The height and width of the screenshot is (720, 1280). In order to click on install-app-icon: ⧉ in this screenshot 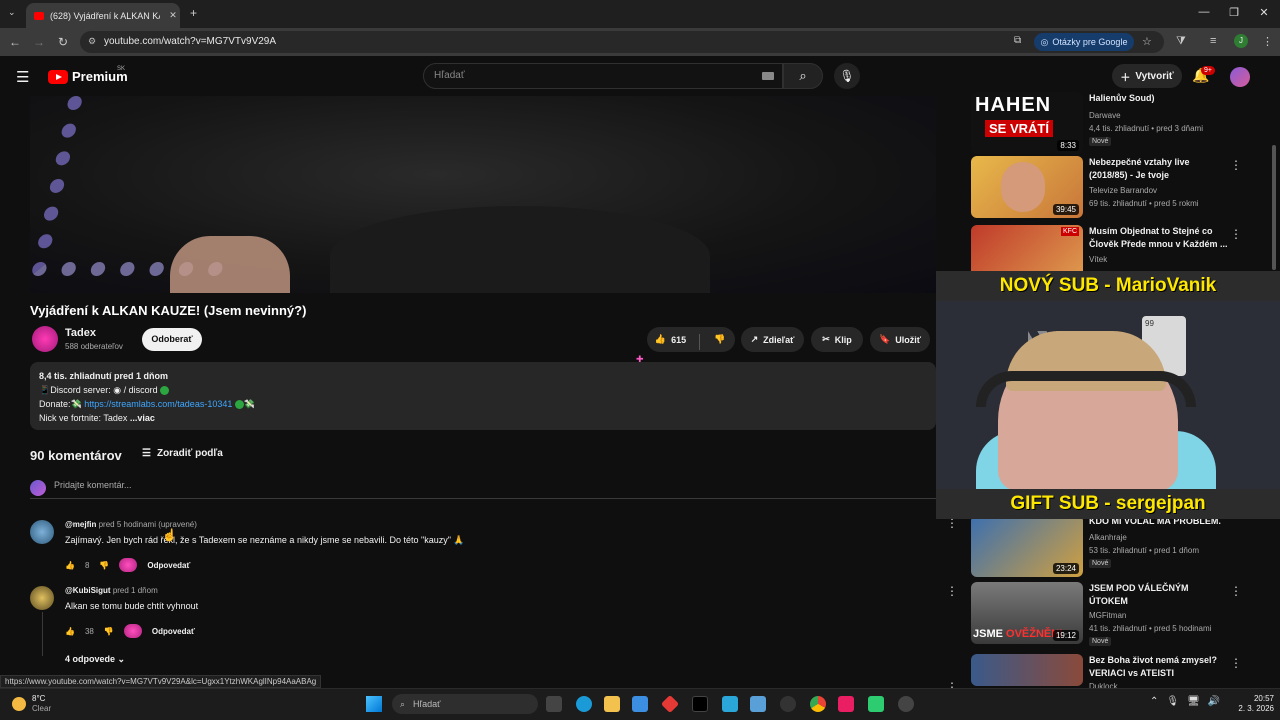, I will do `click(1017, 40)`.